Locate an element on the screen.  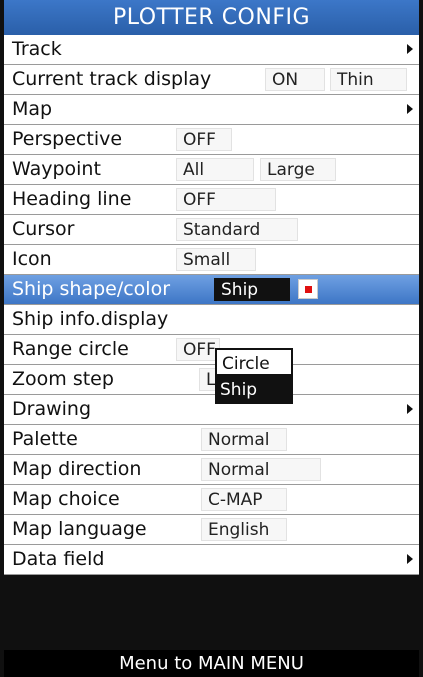
map-choice-value: C-MAP is located at coordinates (244, 499).